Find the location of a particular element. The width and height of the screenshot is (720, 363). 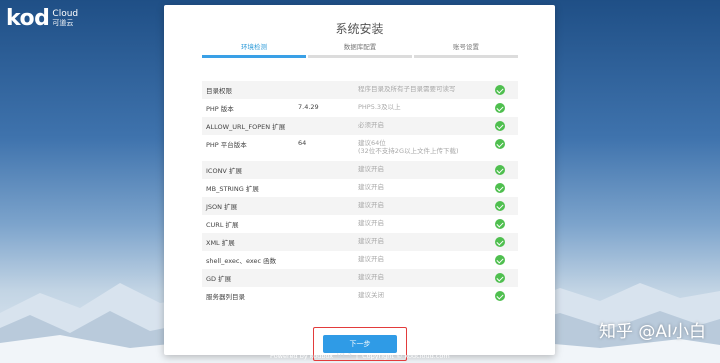

check-row: ALLOW_URL_FOPEN 扩展 必须开启 is located at coordinates (360, 126).